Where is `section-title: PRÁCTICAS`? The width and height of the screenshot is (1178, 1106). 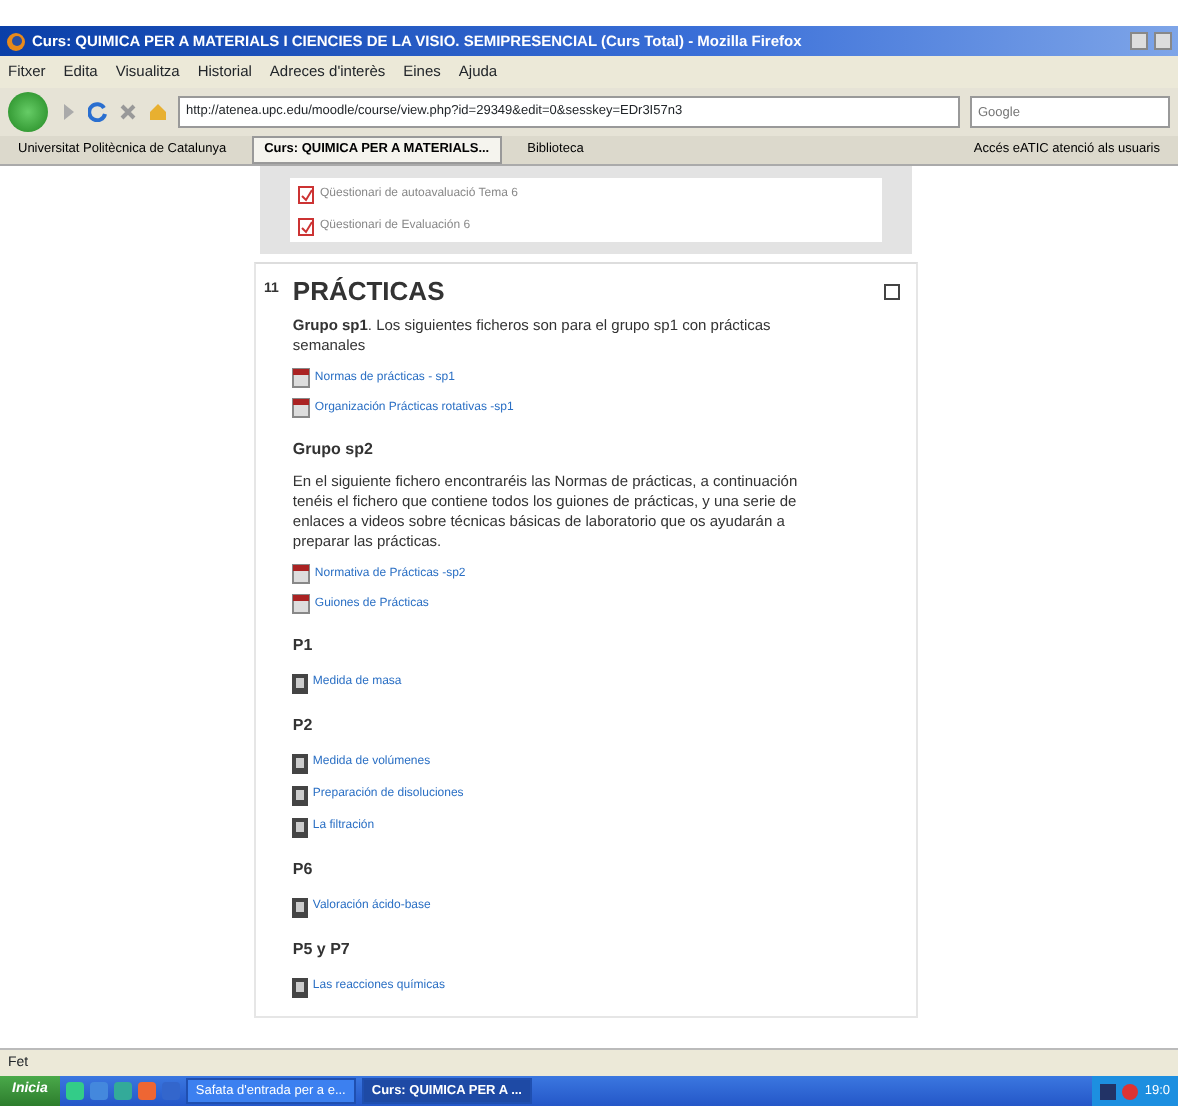
section-title: PRÁCTICAS is located at coordinates (368, 292).